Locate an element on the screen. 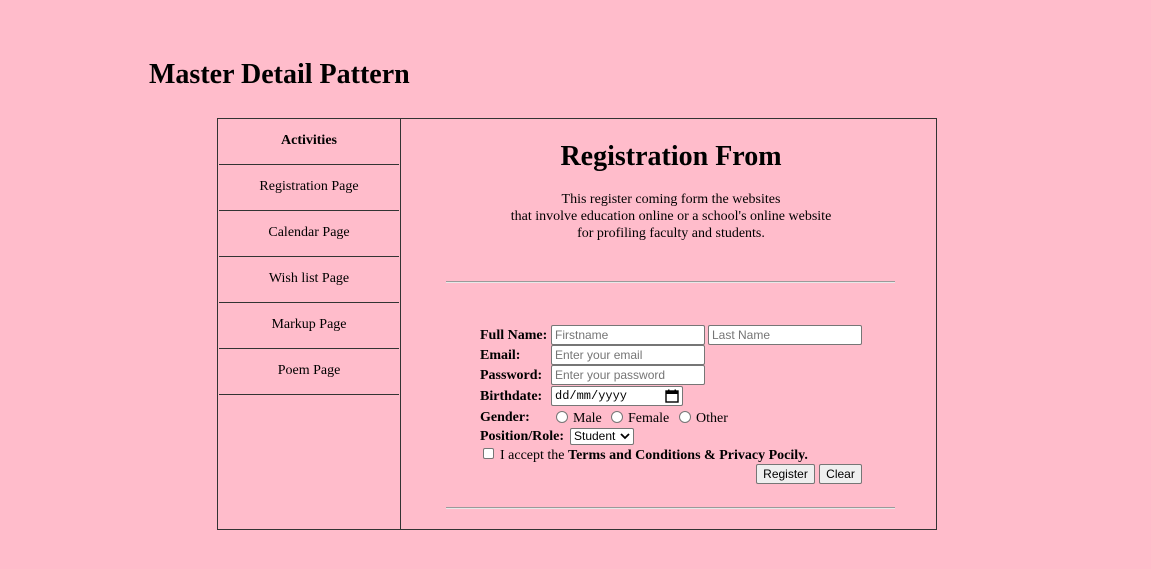 Image resolution: width=1151 pixels, height=569 pixels. terms-prefix: I accept the is located at coordinates (534, 455).